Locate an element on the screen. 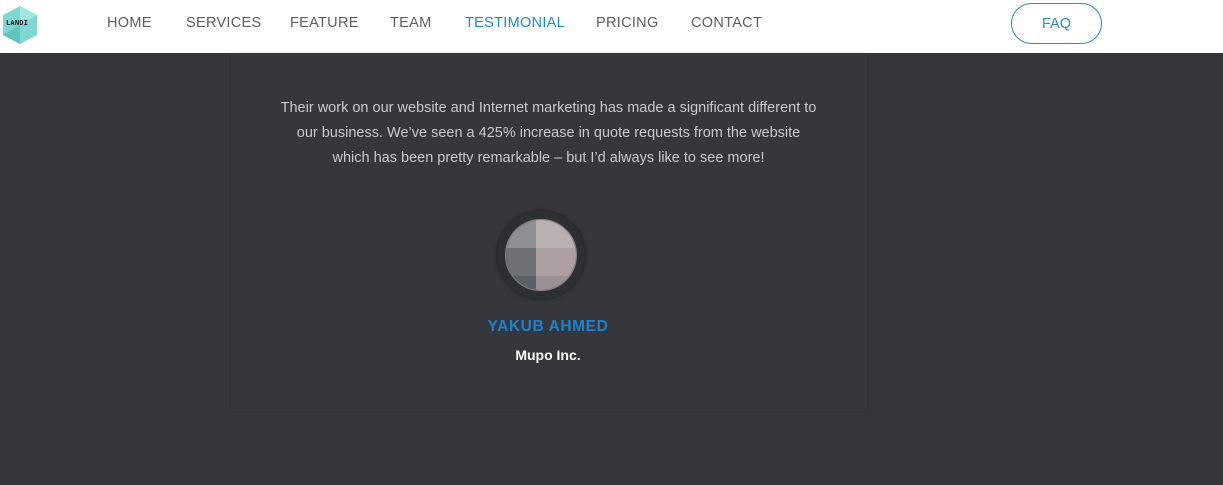  nav-feature: FEATURE is located at coordinates (324, 23).